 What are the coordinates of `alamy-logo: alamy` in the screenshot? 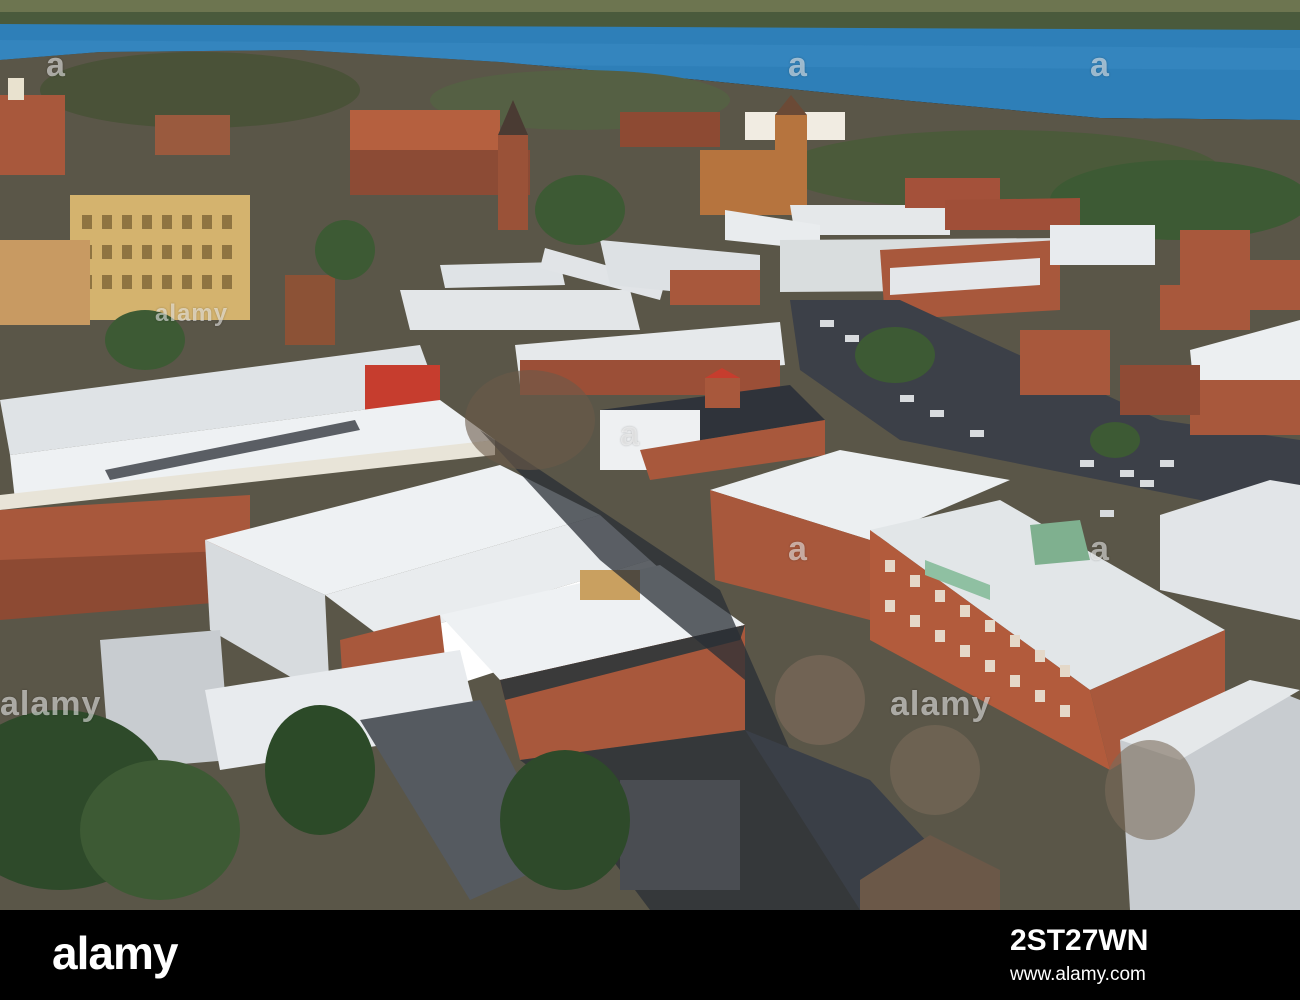 It's located at (115, 953).